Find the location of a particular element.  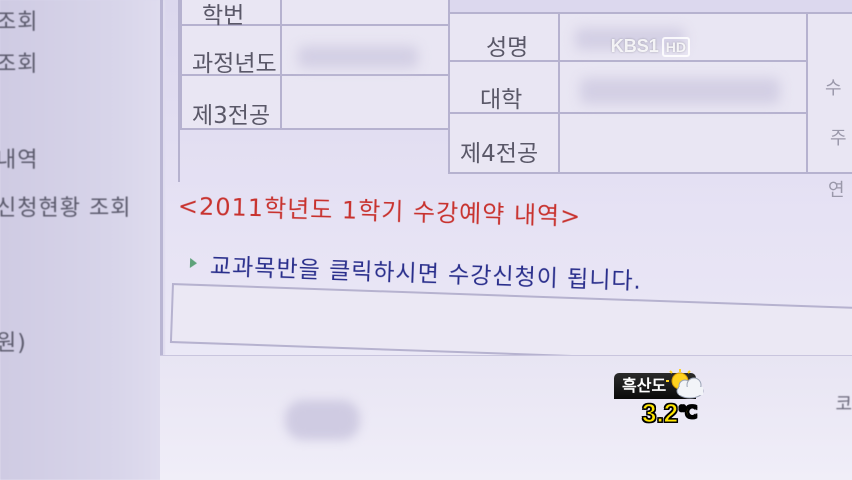

name-label: 성명 is located at coordinates (507, 48).